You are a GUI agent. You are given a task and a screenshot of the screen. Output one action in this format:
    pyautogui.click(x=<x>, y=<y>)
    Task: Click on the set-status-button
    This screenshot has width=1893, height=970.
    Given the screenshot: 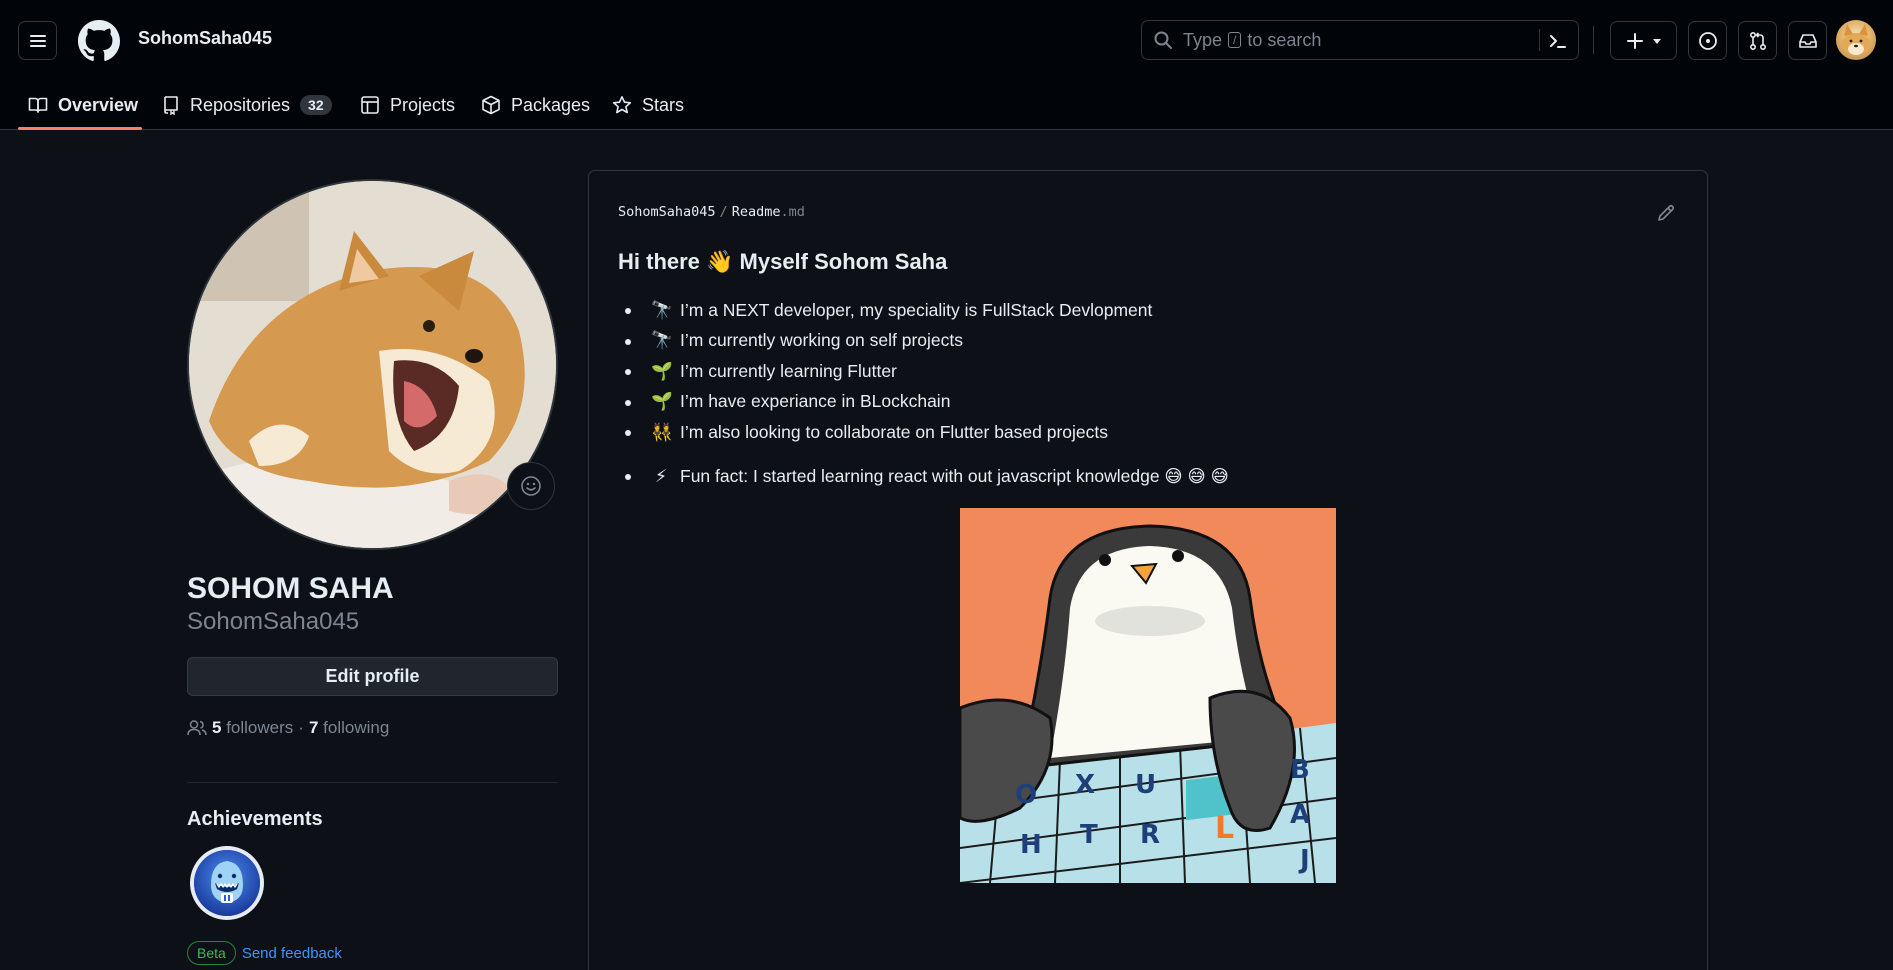 What is the action you would take?
    pyautogui.click(x=531, y=486)
    